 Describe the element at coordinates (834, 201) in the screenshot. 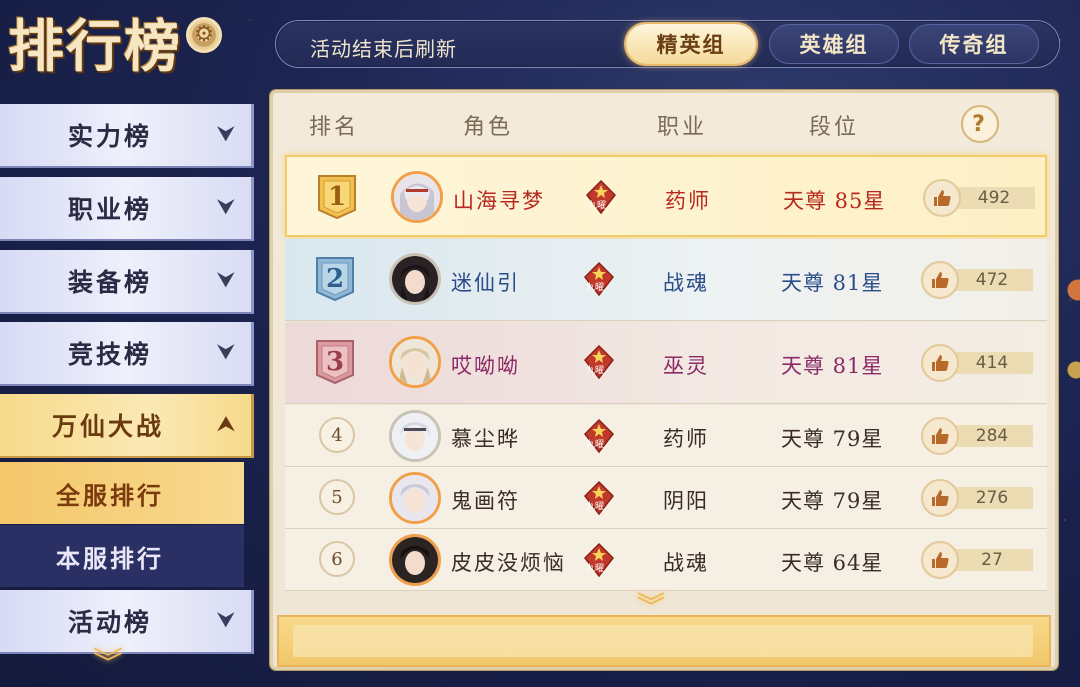

I see `player-tier: 天尊 85星` at that location.